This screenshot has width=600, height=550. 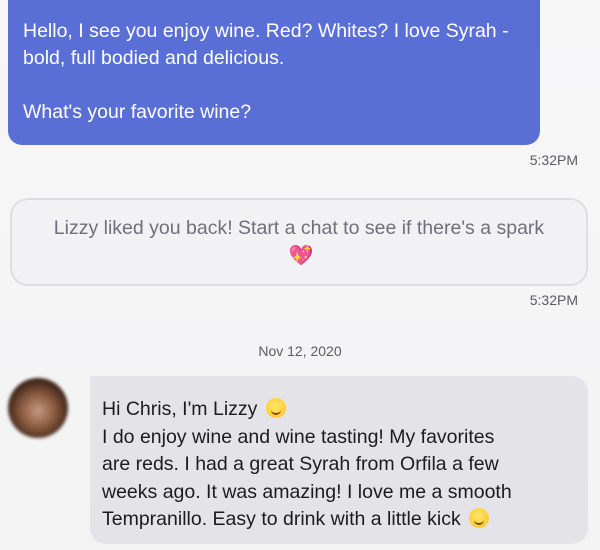 What do you see at coordinates (180, 409) in the screenshot?
I see `incoming-message-line: Hi Chris, I'm Lizzy` at bounding box center [180, 409].